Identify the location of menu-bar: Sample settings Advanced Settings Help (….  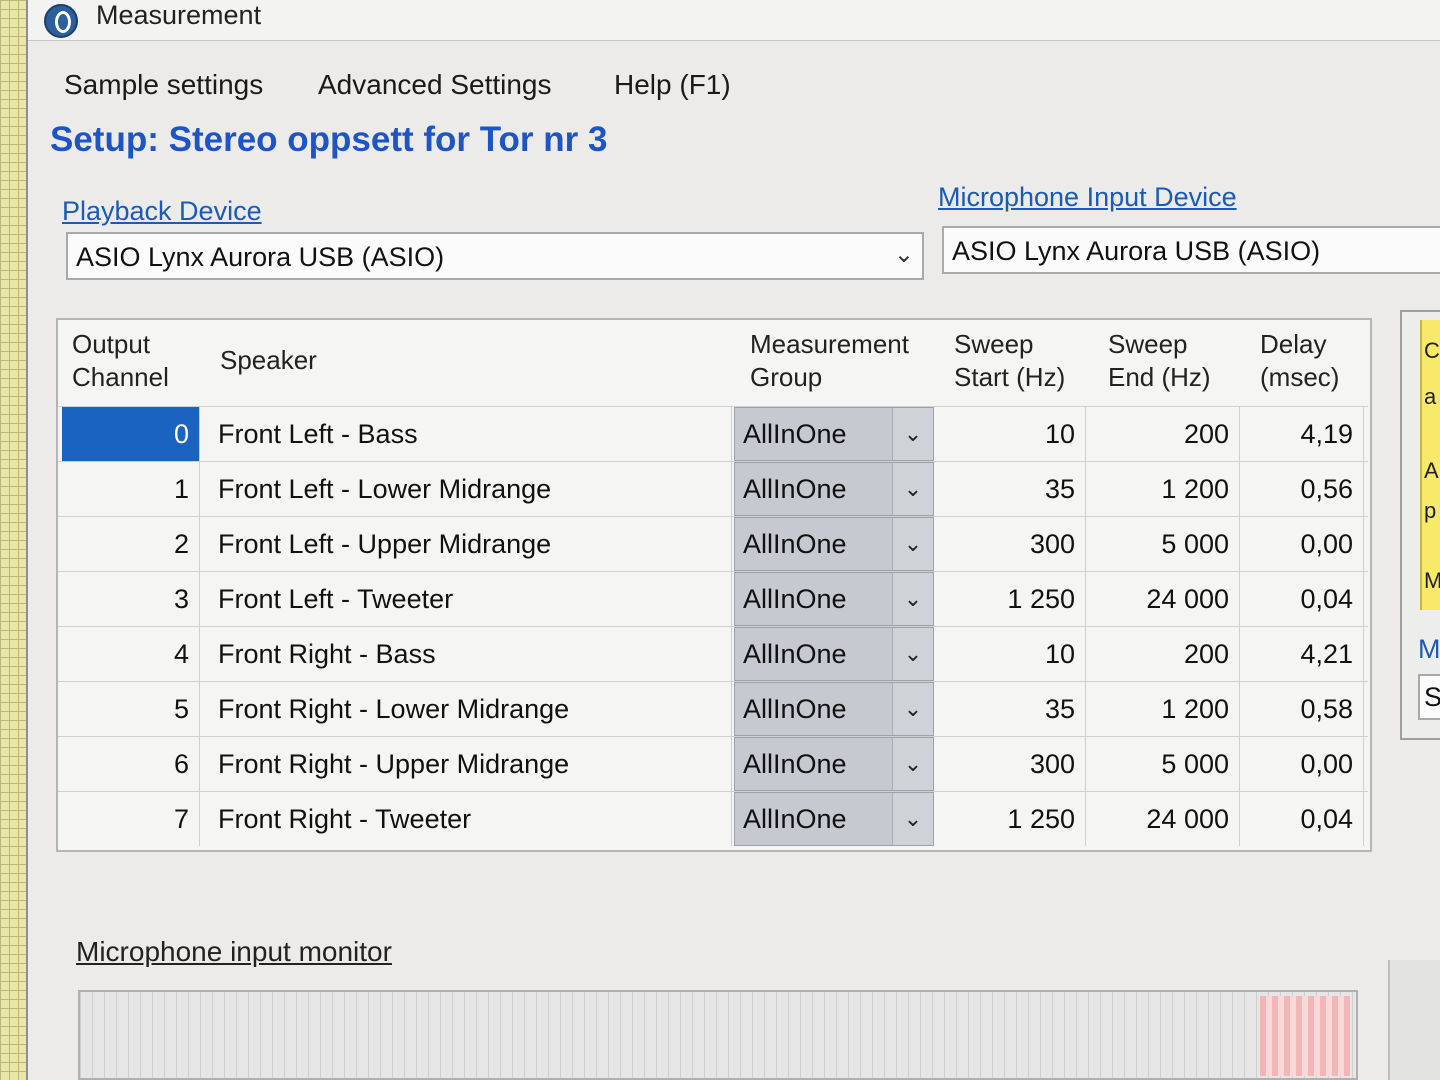
(734, 86).